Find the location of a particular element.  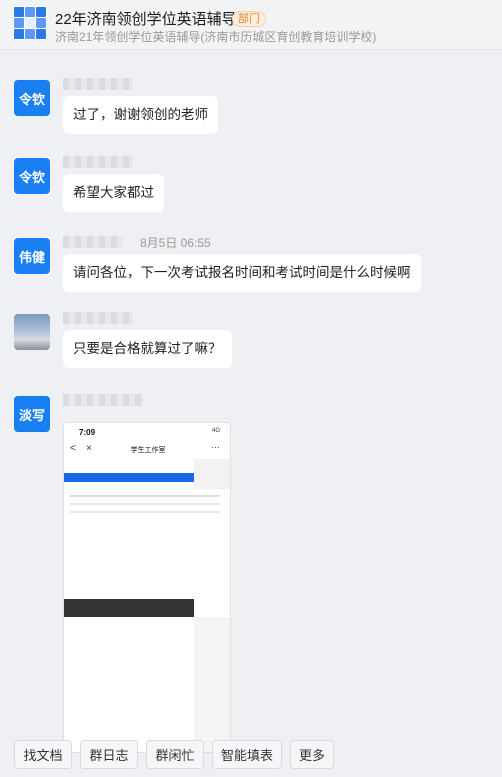

message-bubble: 过了，谢谢领创的老师 is located at coordinates (140, 115).